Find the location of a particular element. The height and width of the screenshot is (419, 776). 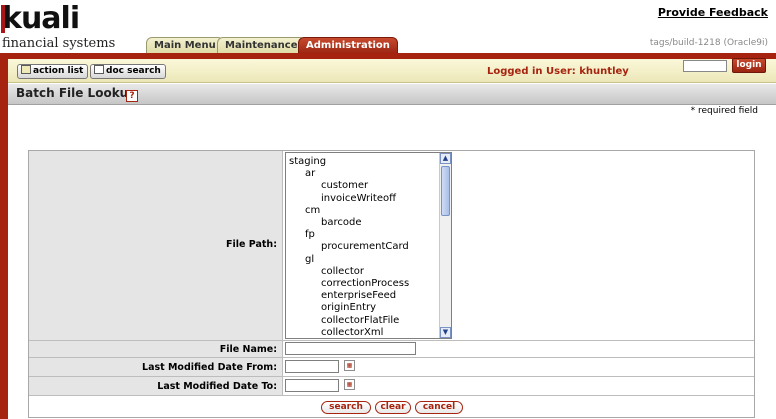

file-path-option: enterpriseFeed is located at coordinates (358, 296).